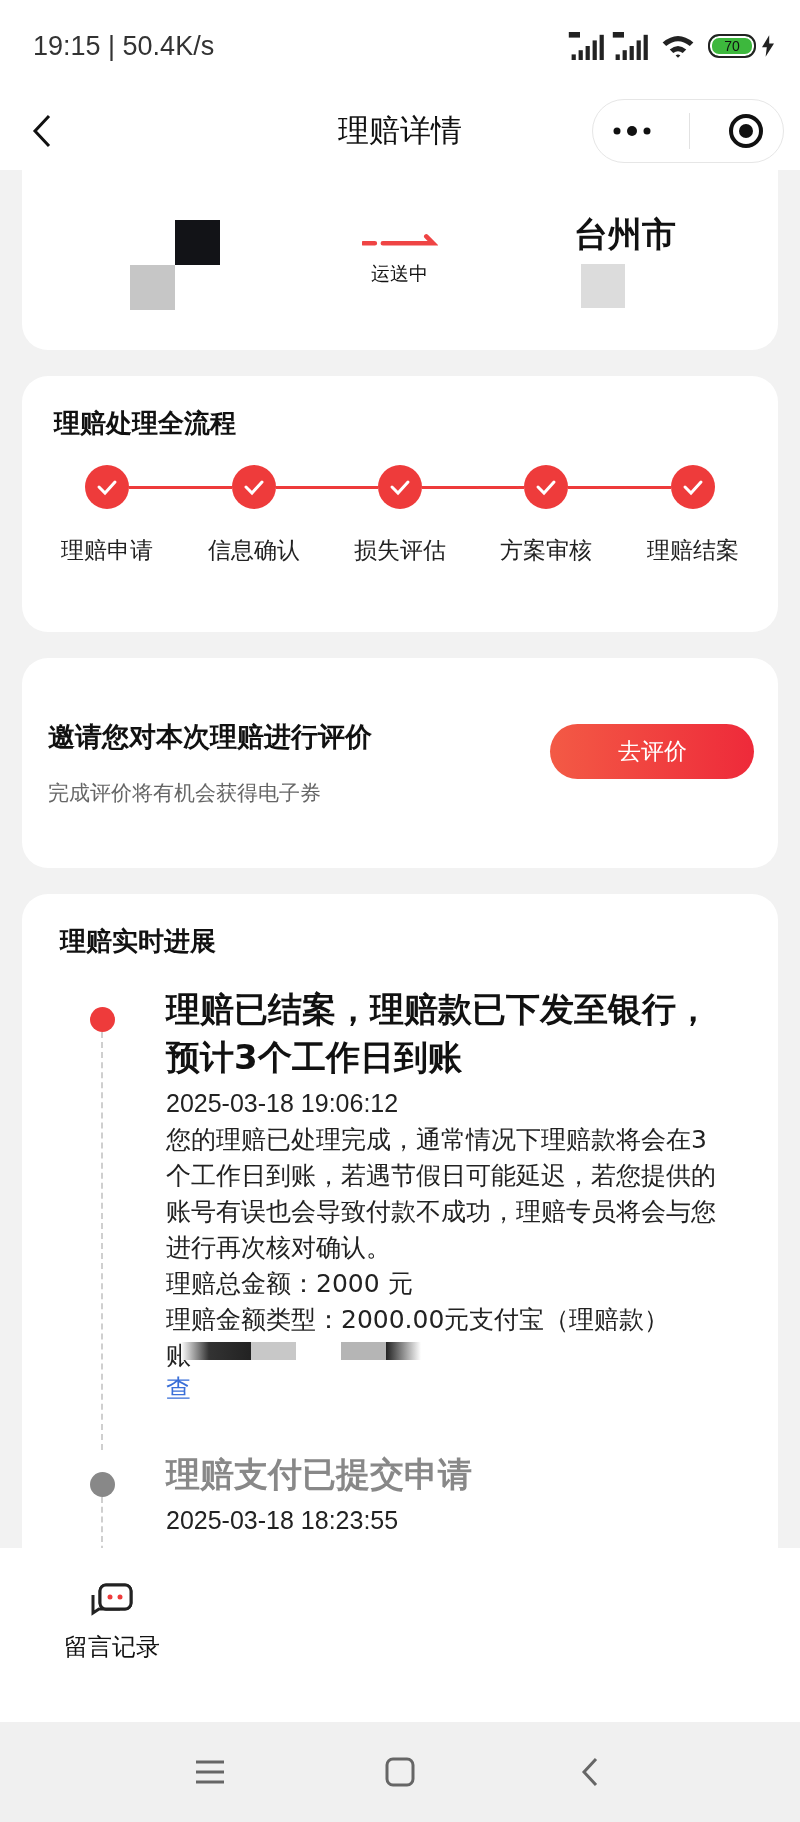 The width and height of the screenshot is (800, 1822). Describe the element at coordinates (678, 46) in the screenshot. I see `wifi-icon` at that location.